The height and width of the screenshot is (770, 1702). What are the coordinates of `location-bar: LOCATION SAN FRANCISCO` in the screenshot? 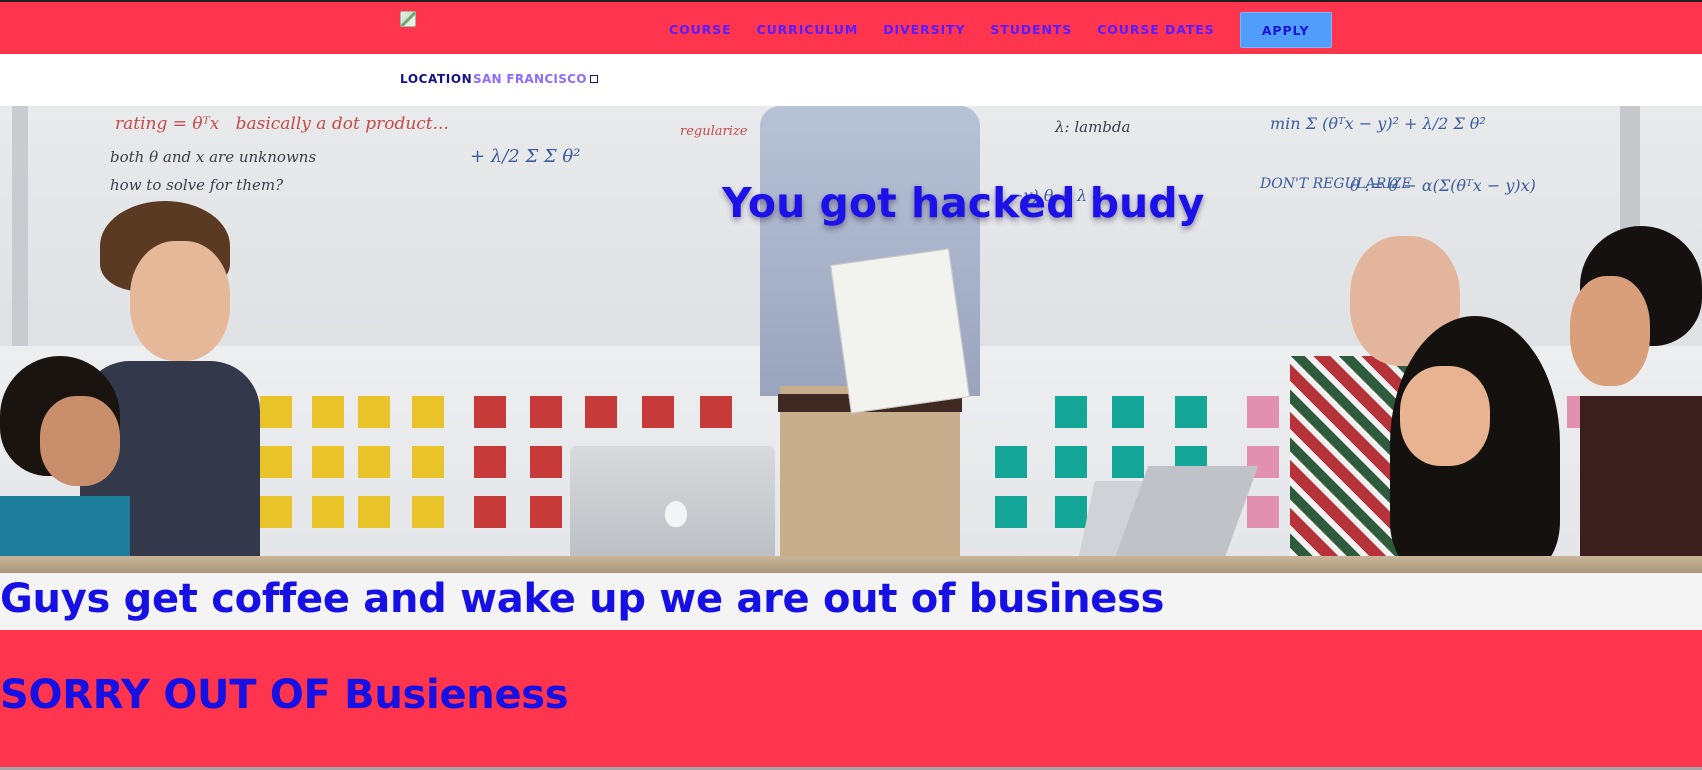 It's located at (851, 80).